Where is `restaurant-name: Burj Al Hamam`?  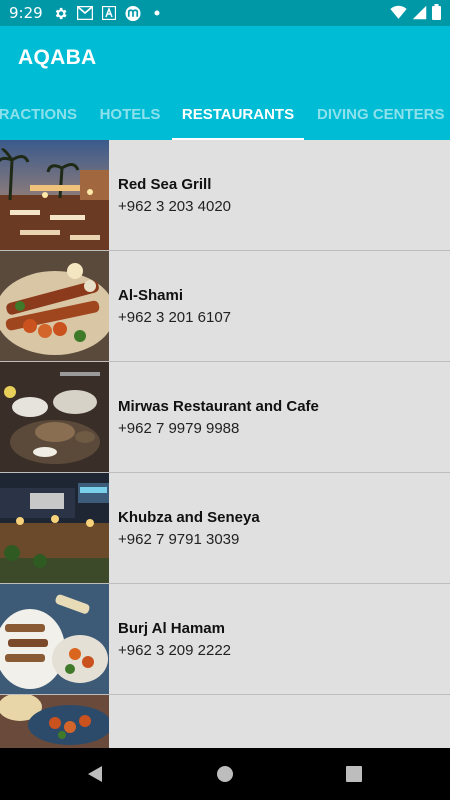
restaurant-name: Burj Al Hamam is located at coordinates (171, 628).